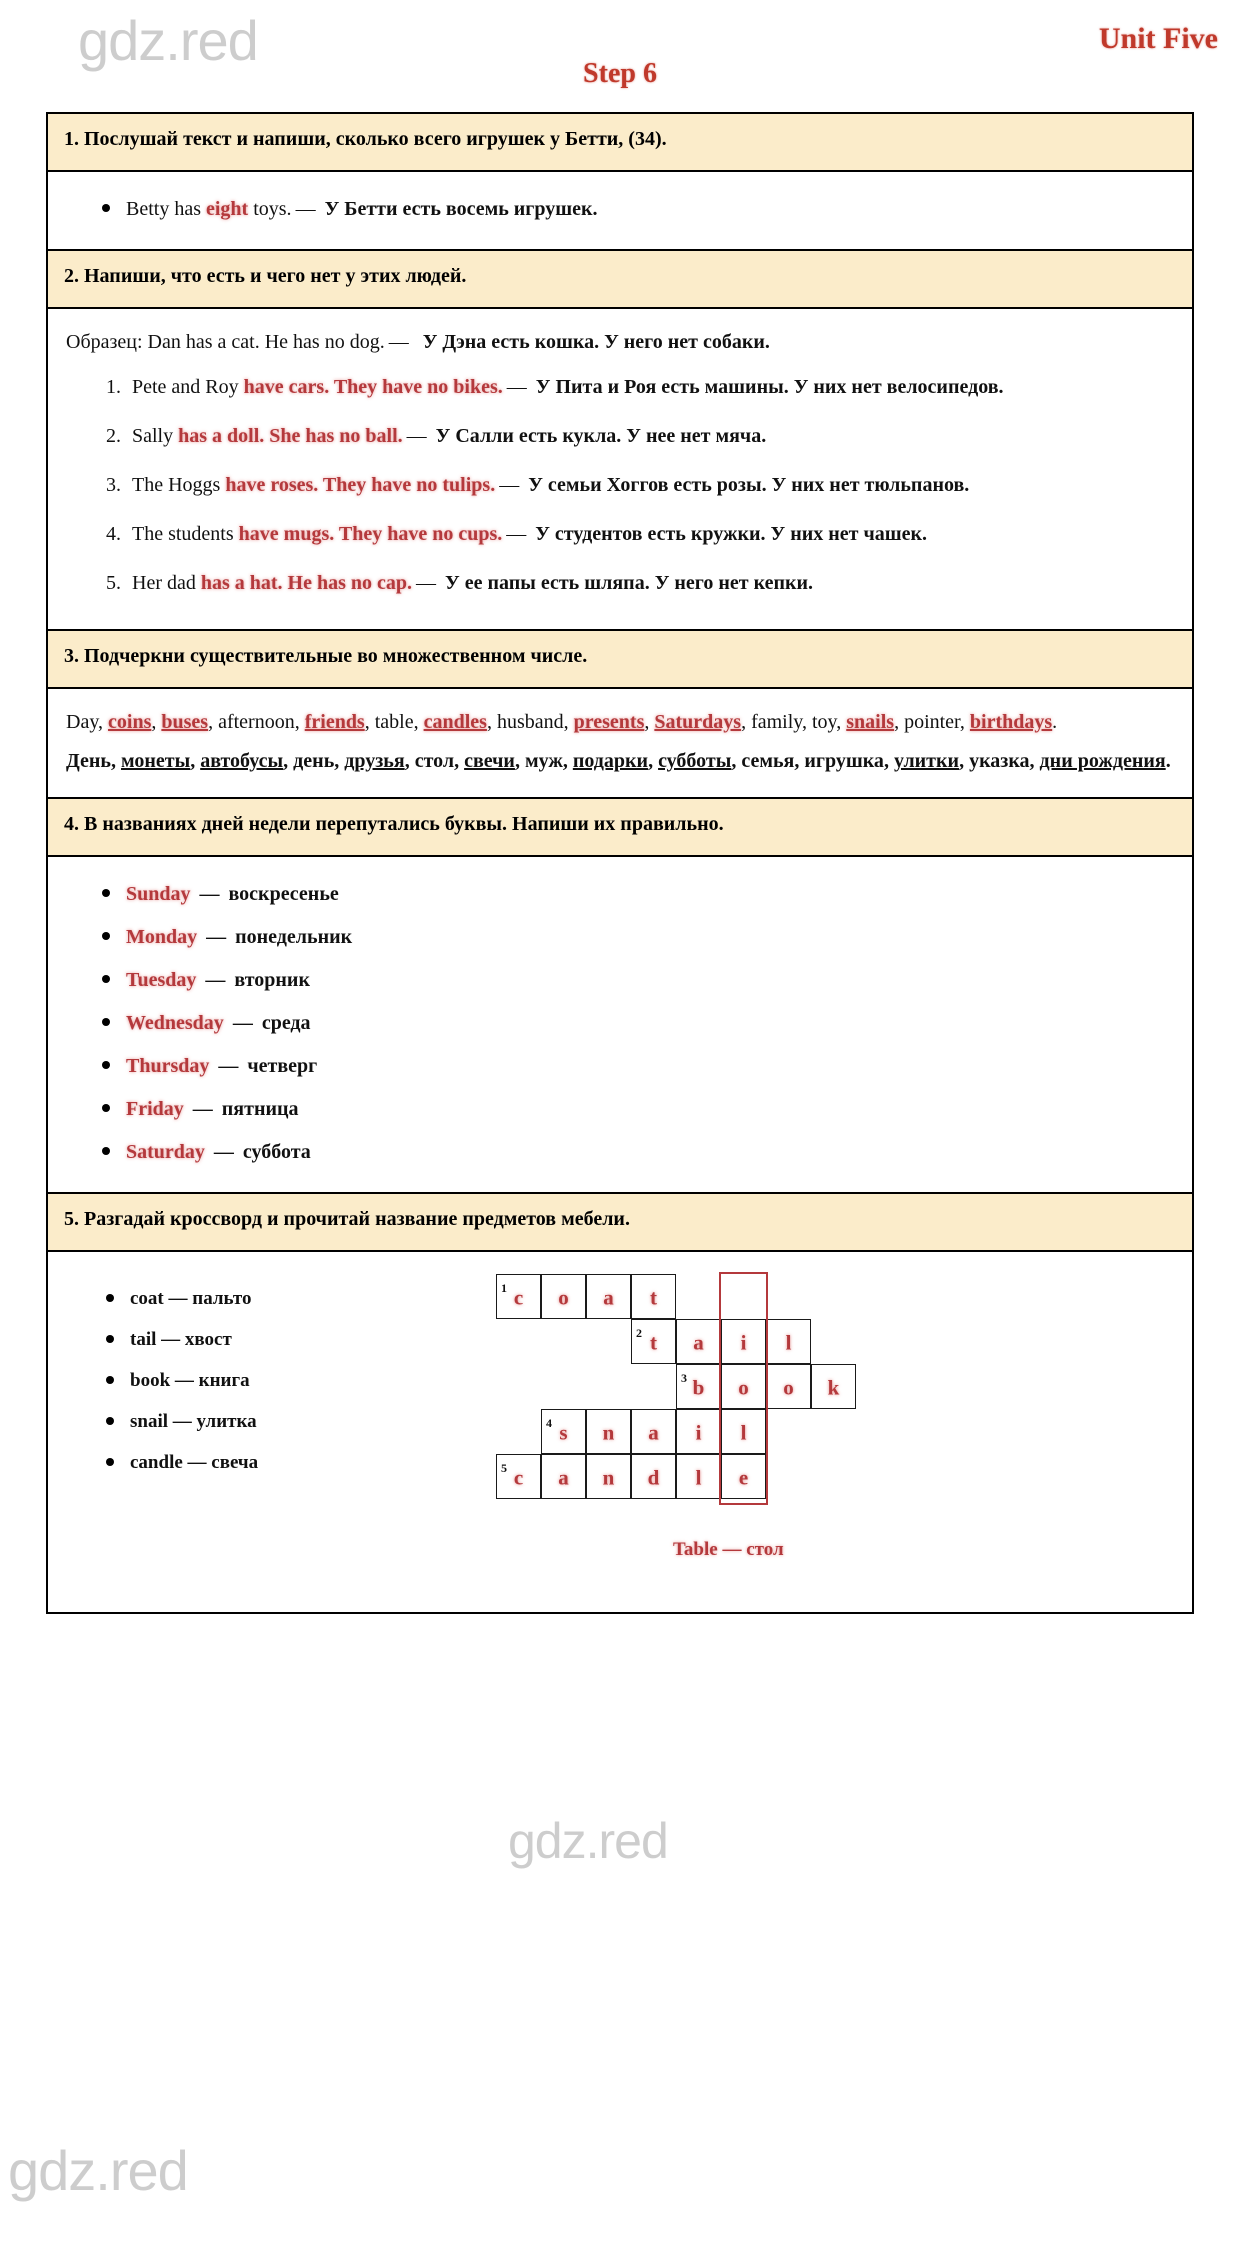  Describe the element at coordinates (165, 1152) in the screenshot. I see `day-en: Saturday` at that location.